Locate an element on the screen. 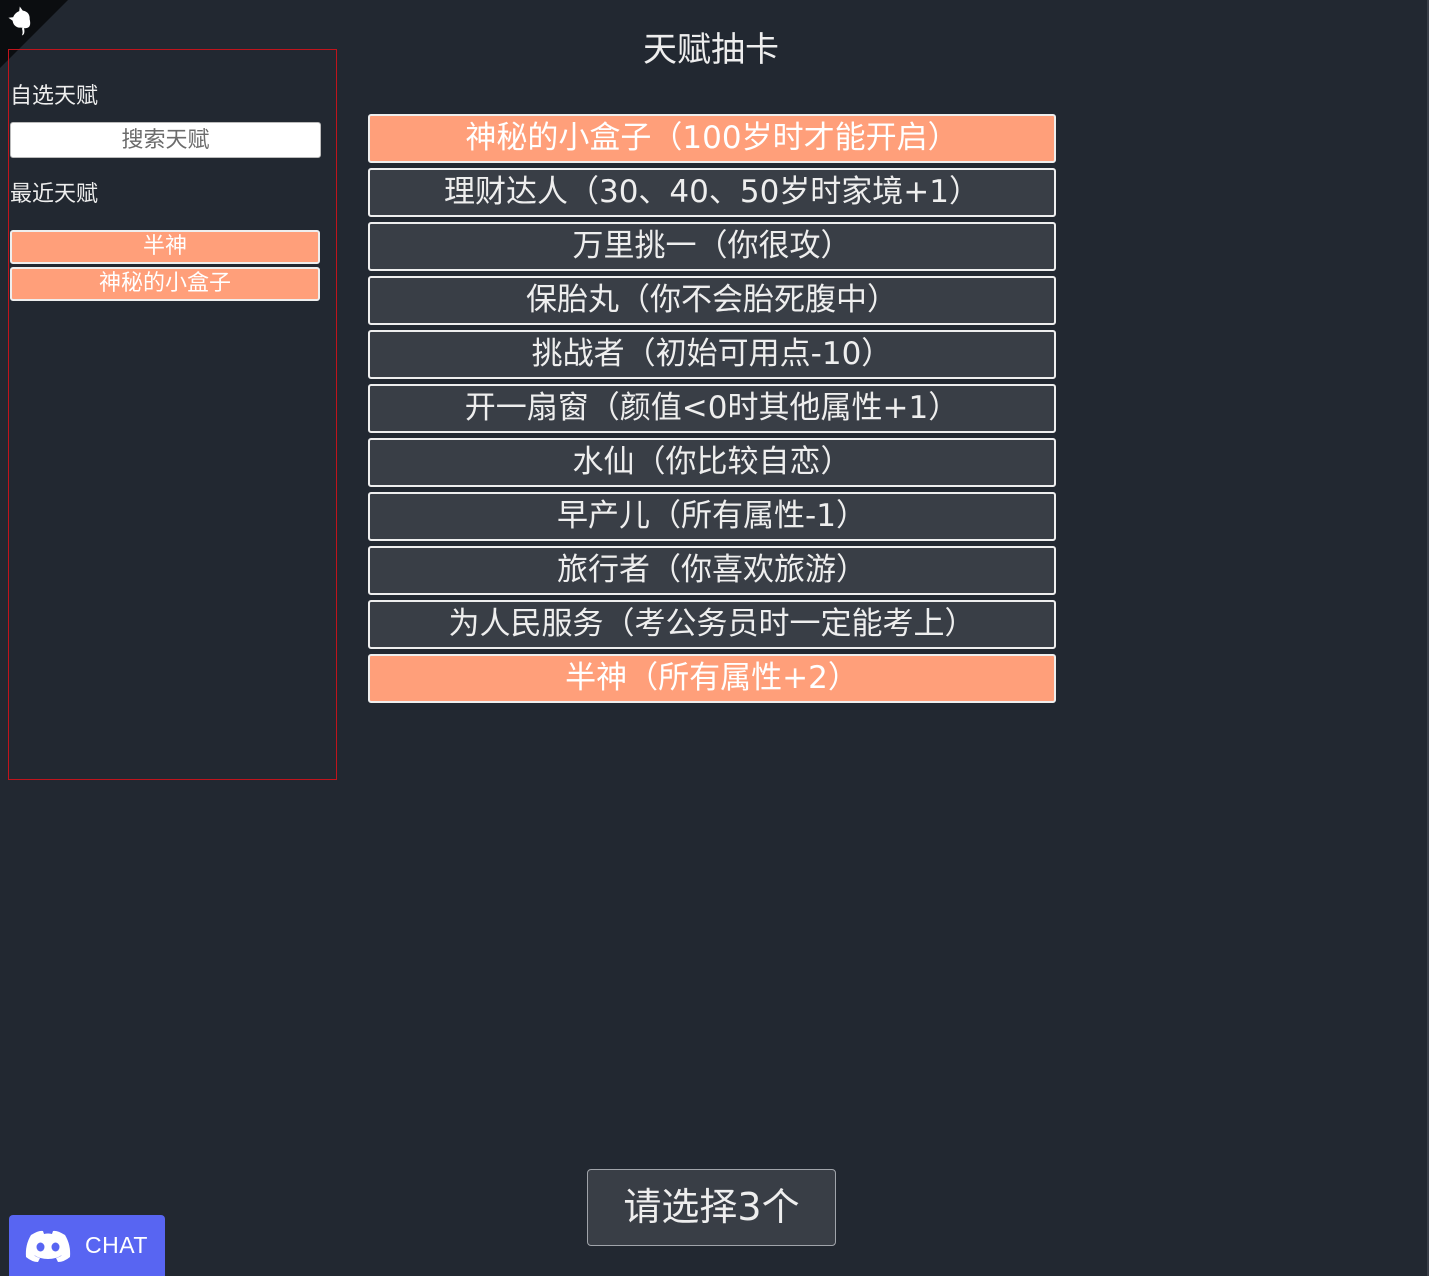 This screenshot has height=1276, width=1429. talent-card: 理财达人（30、40、50岁时家境+1） is located at coordinates (712, 192).